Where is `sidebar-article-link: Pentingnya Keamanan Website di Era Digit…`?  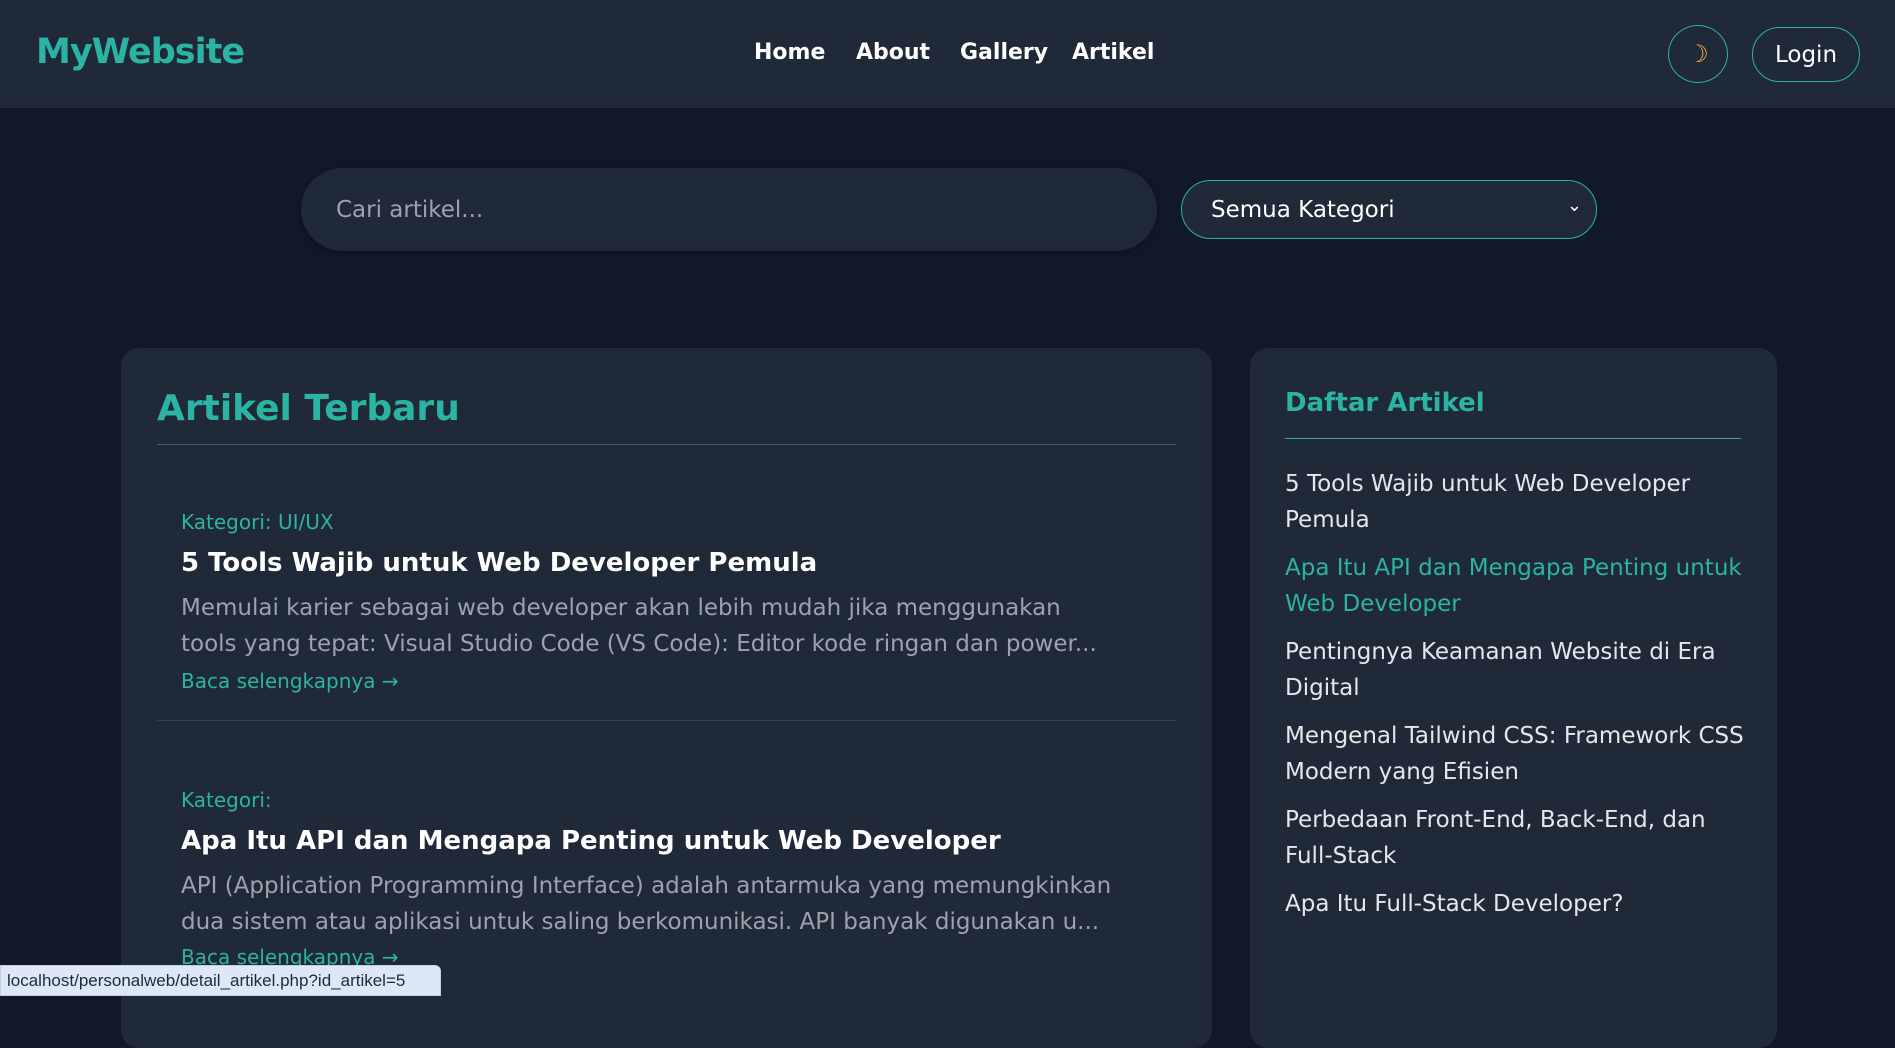
sidebar-article-link: Pentingnya Keamanan Website di Era Digit… is located at coordinates (1515, 670).